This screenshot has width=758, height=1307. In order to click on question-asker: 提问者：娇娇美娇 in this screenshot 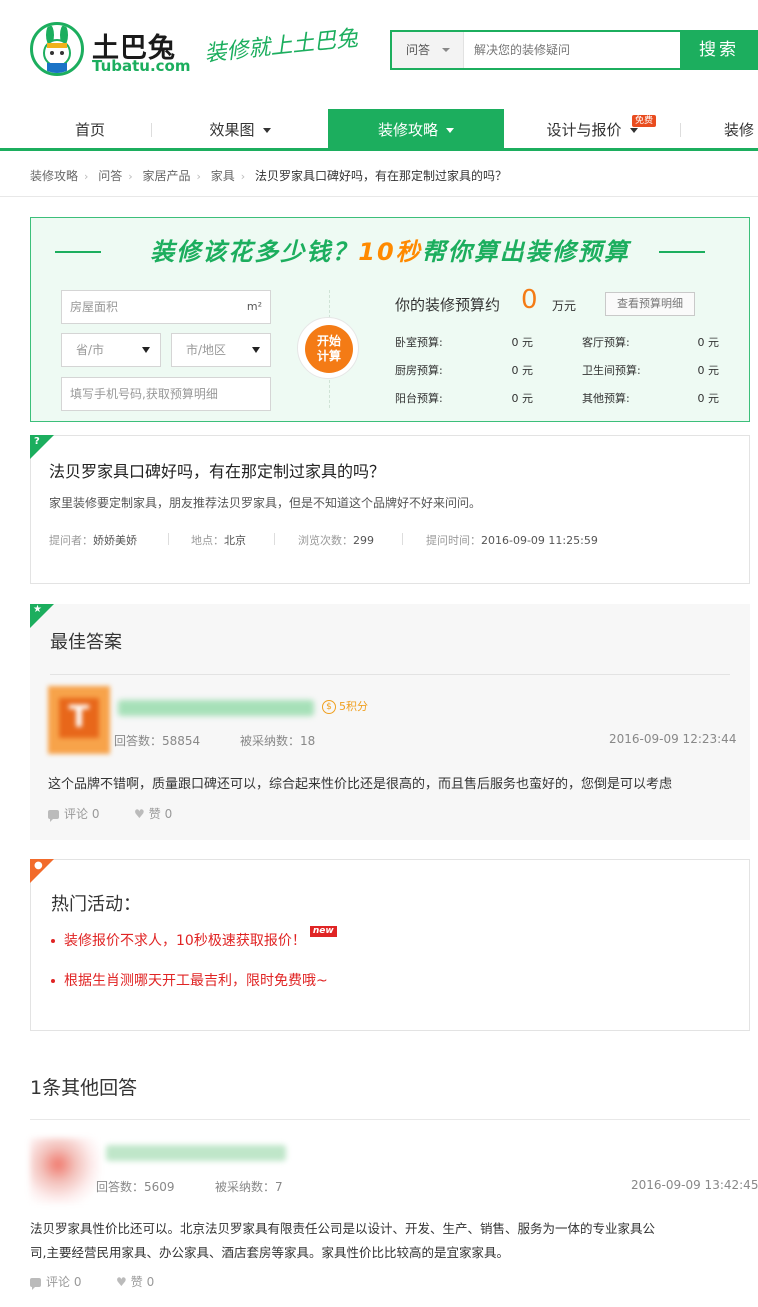, I will do `click(93, 540)`.